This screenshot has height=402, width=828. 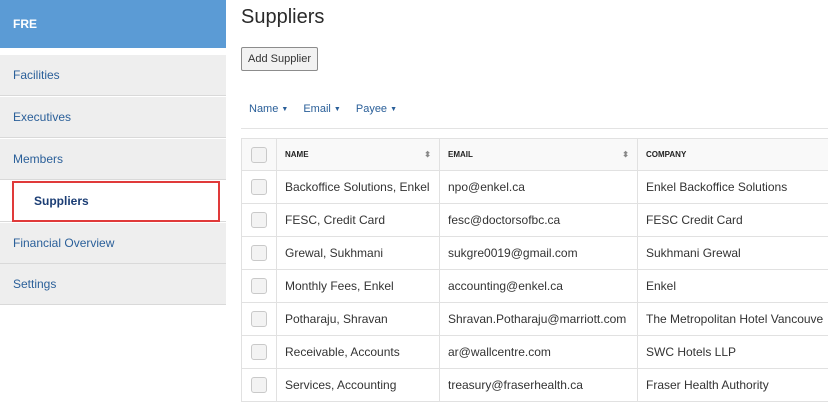 What do you see at coordinates (358, 220) in the screenshot?
I see `cell-name: FESC, Credit Card` at bounding box center [358, 220].